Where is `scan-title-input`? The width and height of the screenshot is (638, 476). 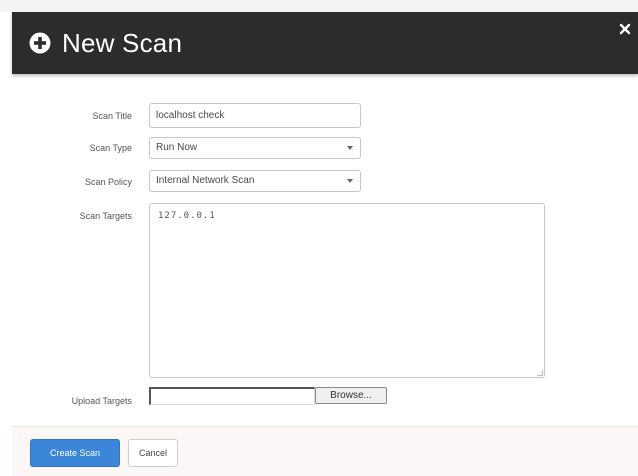 scan-title-input is located at coordinates (255, 115).